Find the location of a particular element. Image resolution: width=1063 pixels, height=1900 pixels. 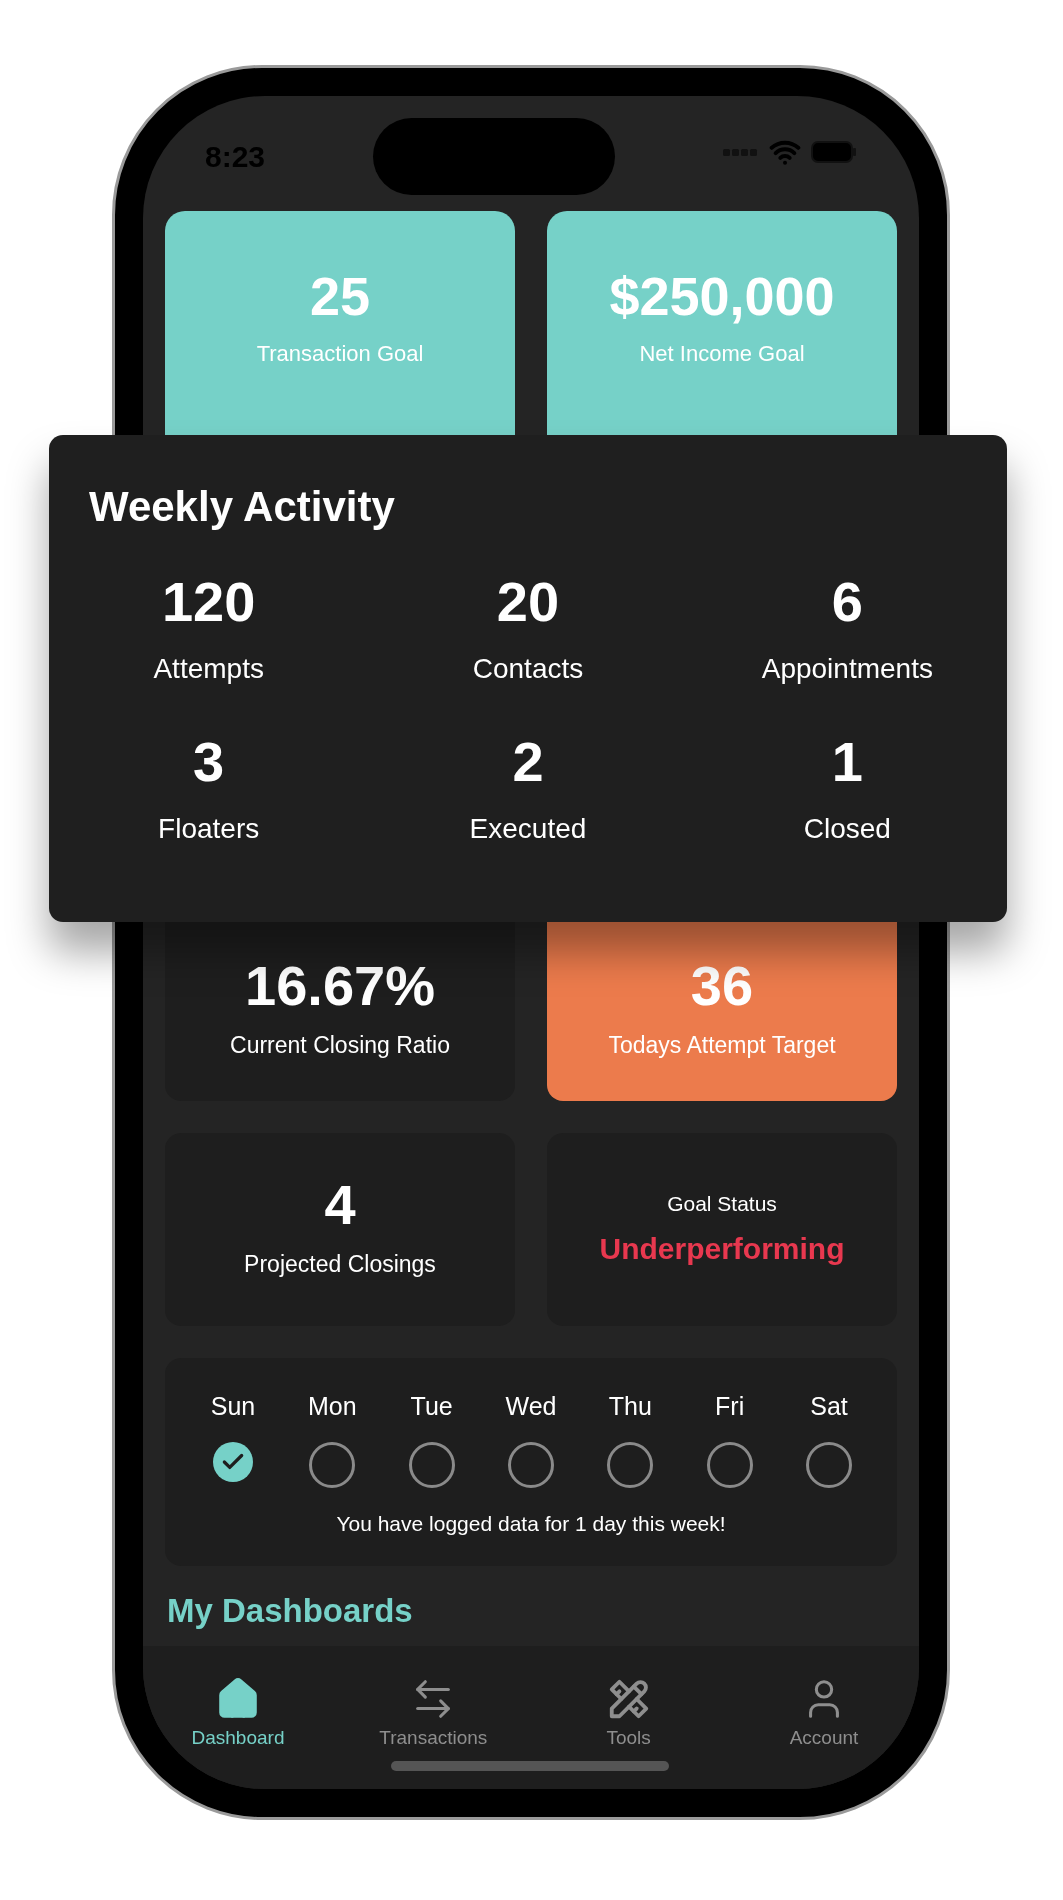

tab-item: Transactions is located at coordinates (433, 1732).